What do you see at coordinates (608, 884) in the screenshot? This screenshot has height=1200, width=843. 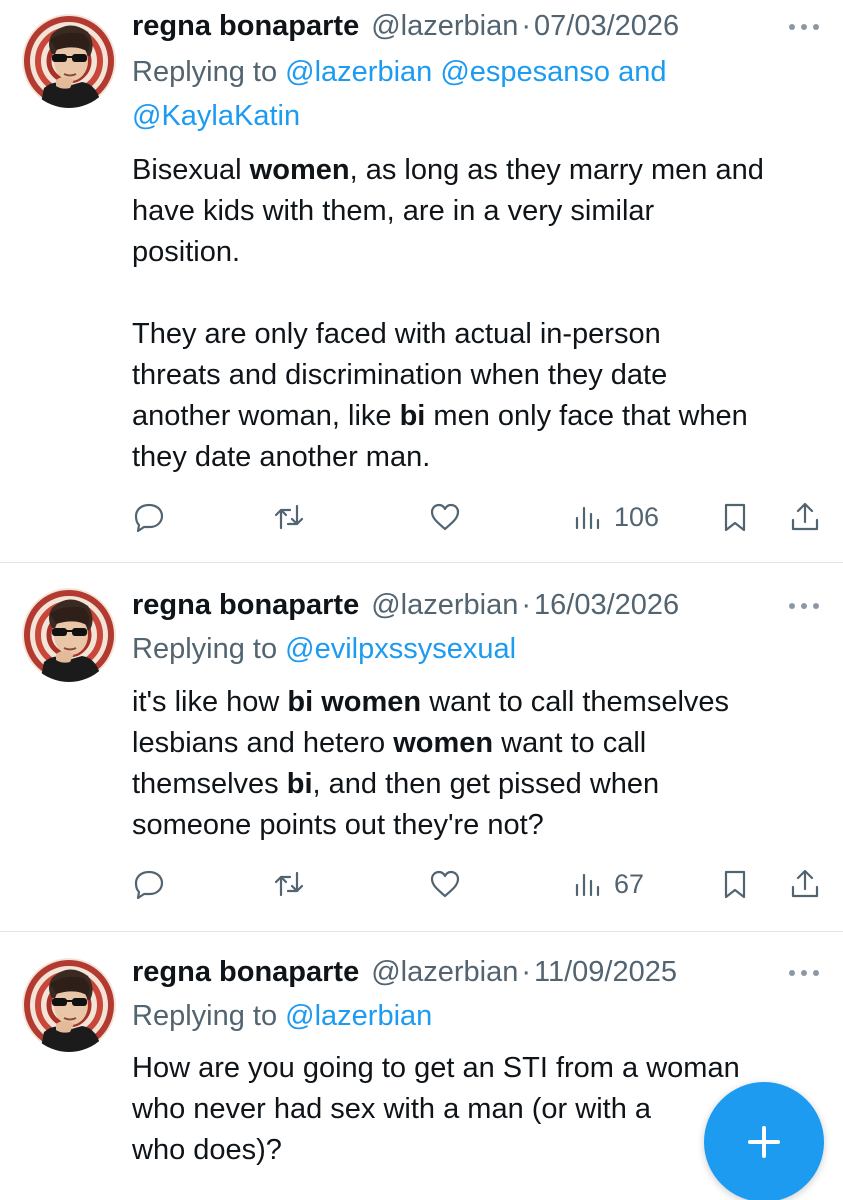 I see `views-button: 67` at bounding box center [608, 884].